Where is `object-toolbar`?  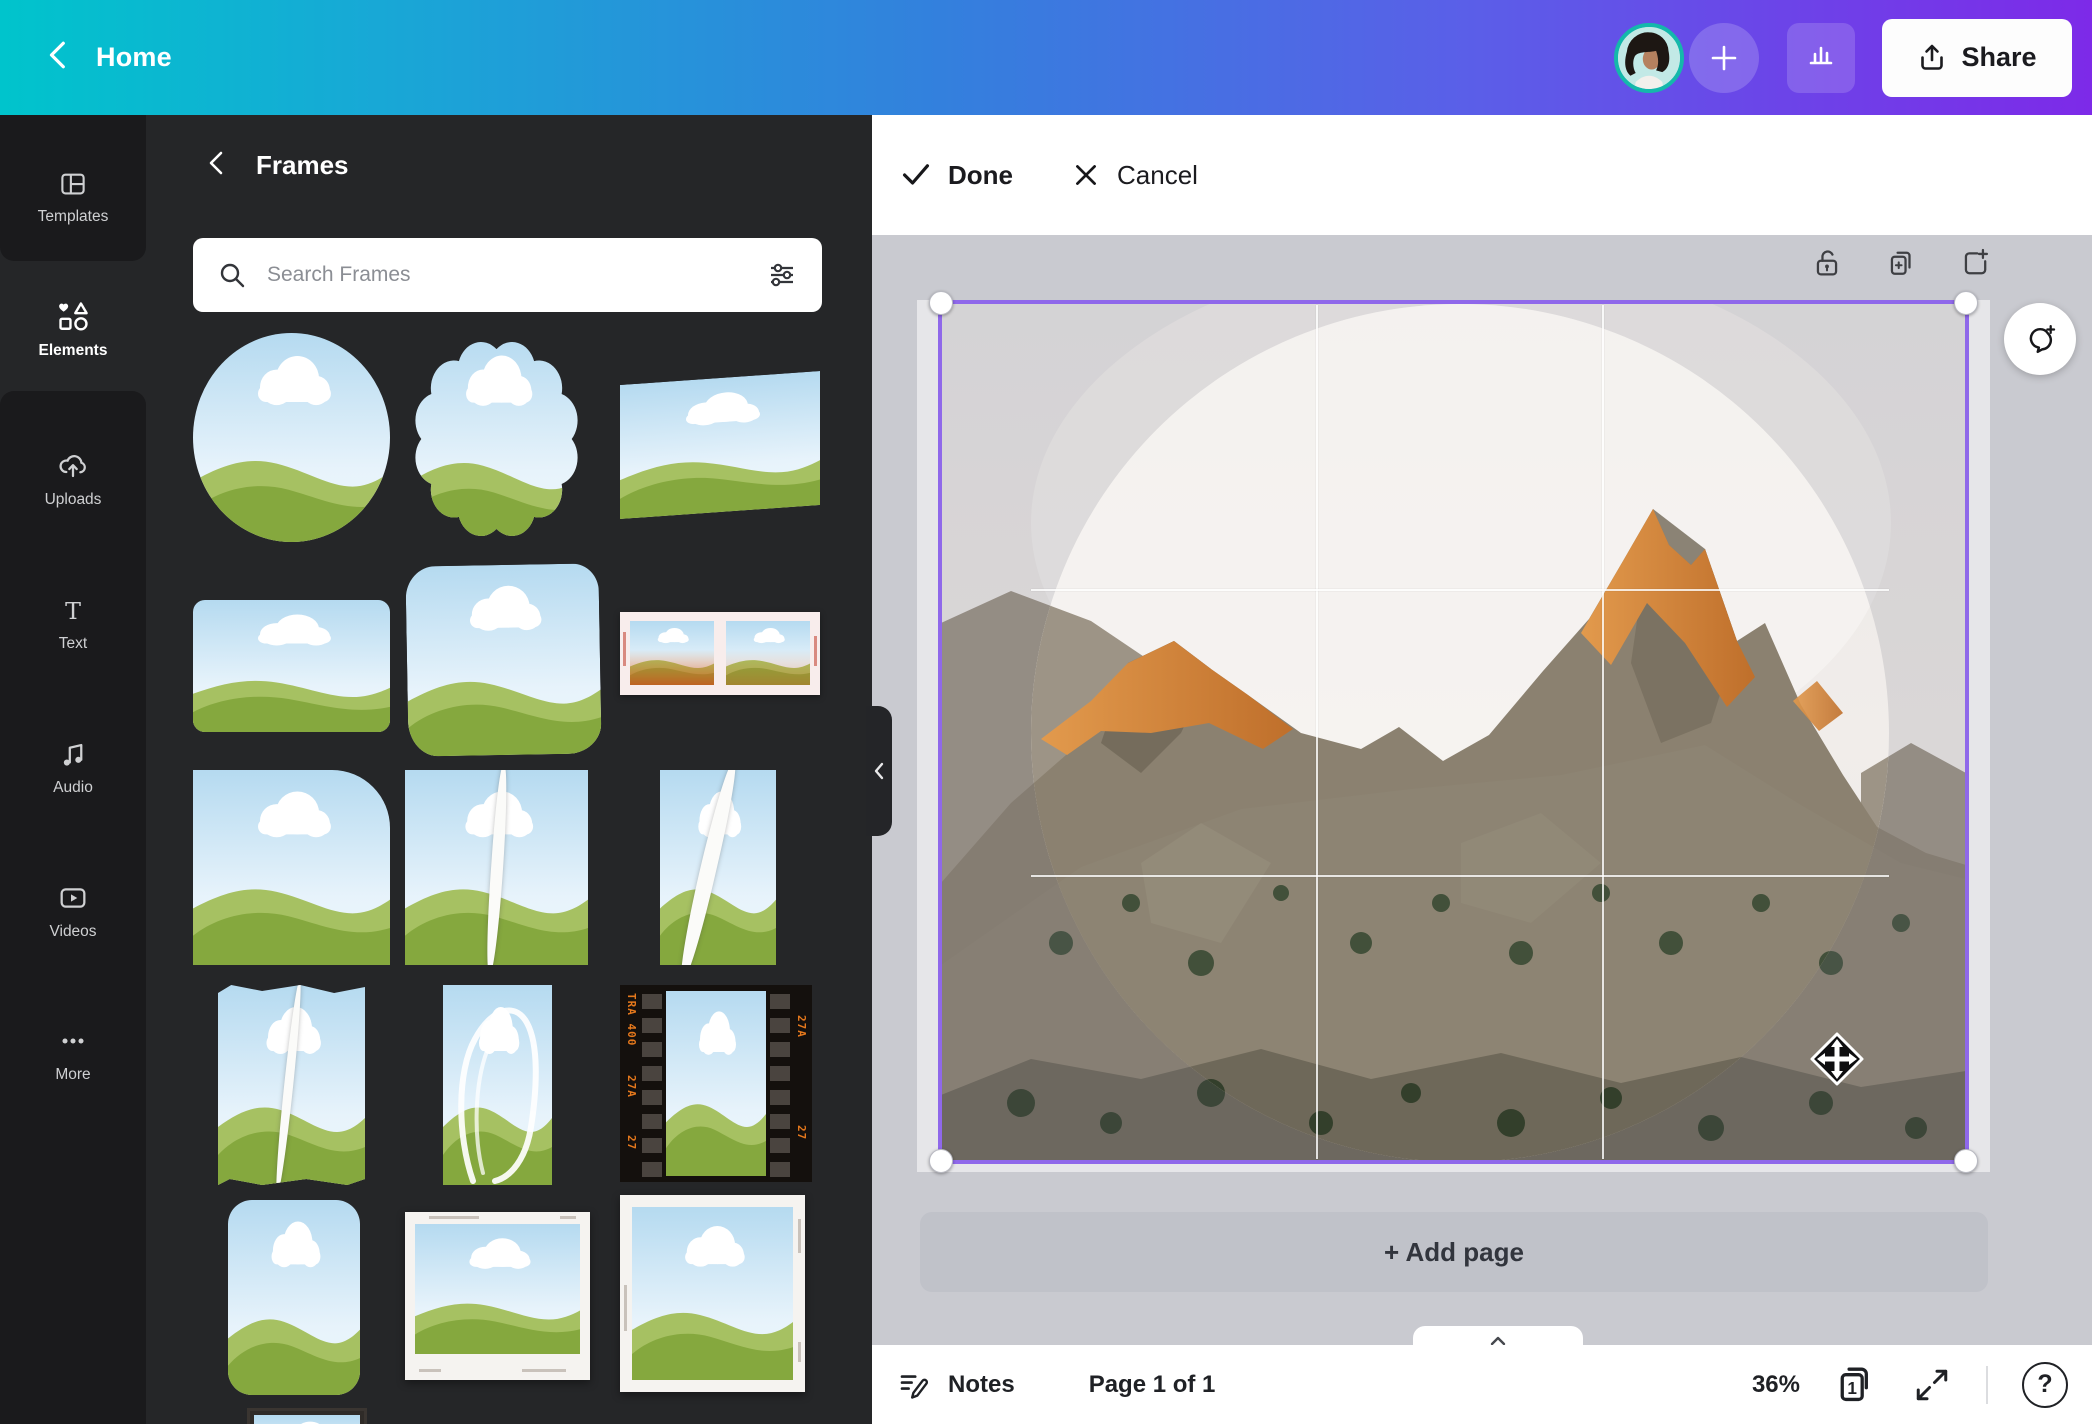 object-toolbar is located at coordinates (1901, 263).